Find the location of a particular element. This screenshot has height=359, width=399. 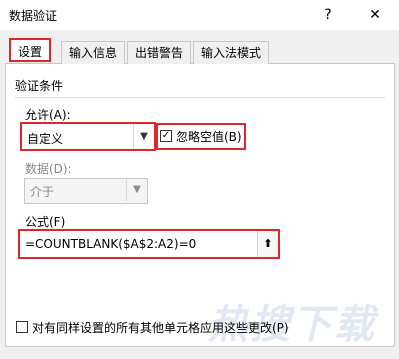

help-button: ? is located at coordinates (328, 15).